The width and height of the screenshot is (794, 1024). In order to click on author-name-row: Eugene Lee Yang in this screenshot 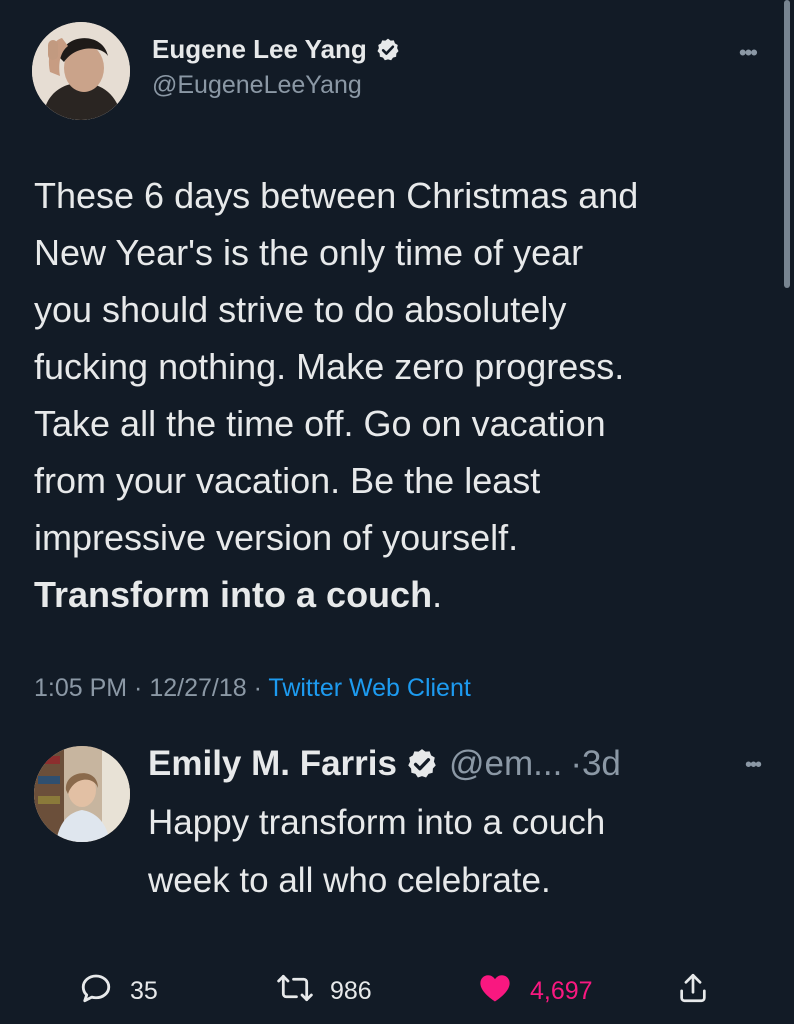, I will do `click(276, 49)`.